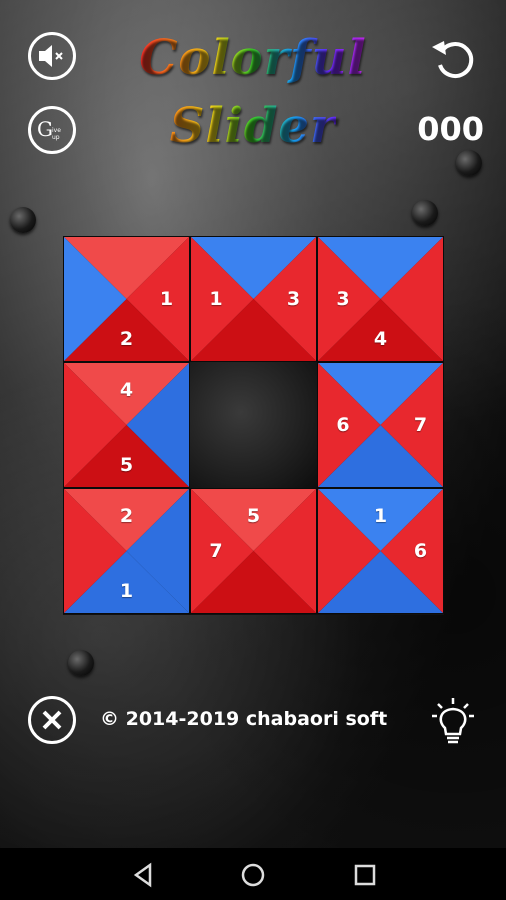  I want to click on puzzle-tile: 45, so click(126, 425).